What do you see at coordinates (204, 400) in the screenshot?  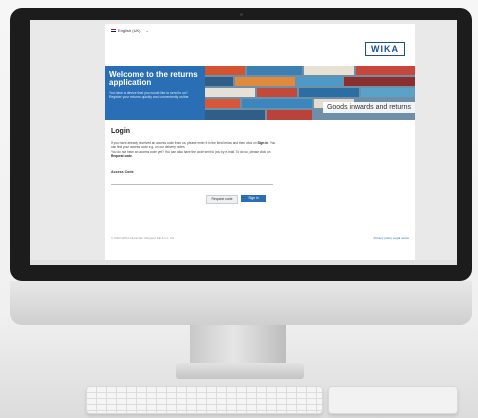 I see `keyboard` at bounding box center [204, 400].